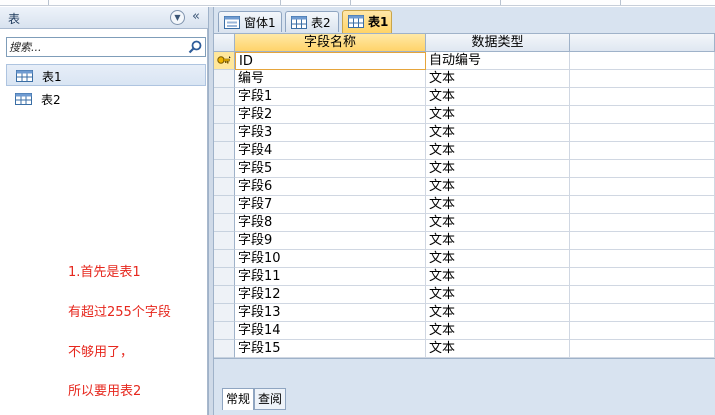  Describe the element at coordinates (498, 43) in the screenshot. I see `column-header-data-type: 数据类型` at that location.